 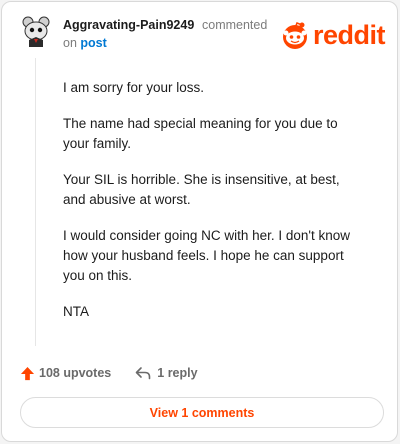 I want to click on view-comments-button: View 1 comments, so click(x=202, y=412).